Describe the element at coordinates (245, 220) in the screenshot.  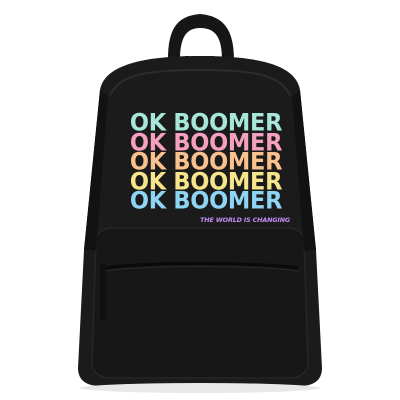
I see `print-tagline: THE WORLD IS CHANGING` at that location.